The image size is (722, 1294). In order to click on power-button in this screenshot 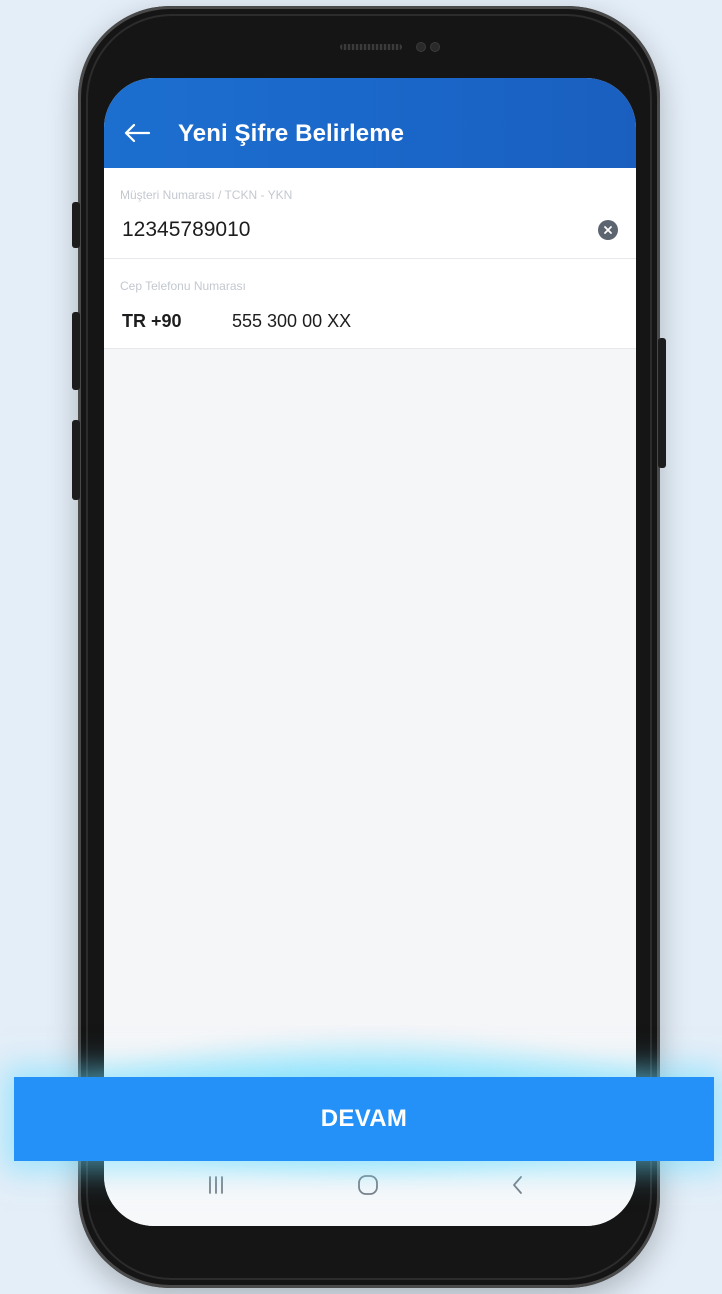, I will do `click(662, 403)`.